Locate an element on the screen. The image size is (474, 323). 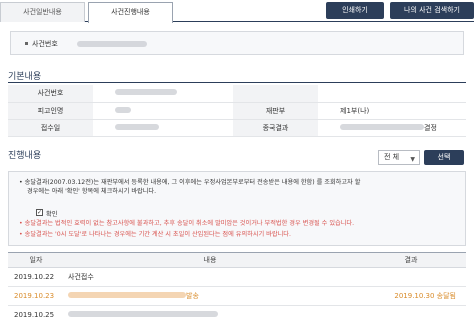
row-content: 발송 is located at coordinates (210, 296).